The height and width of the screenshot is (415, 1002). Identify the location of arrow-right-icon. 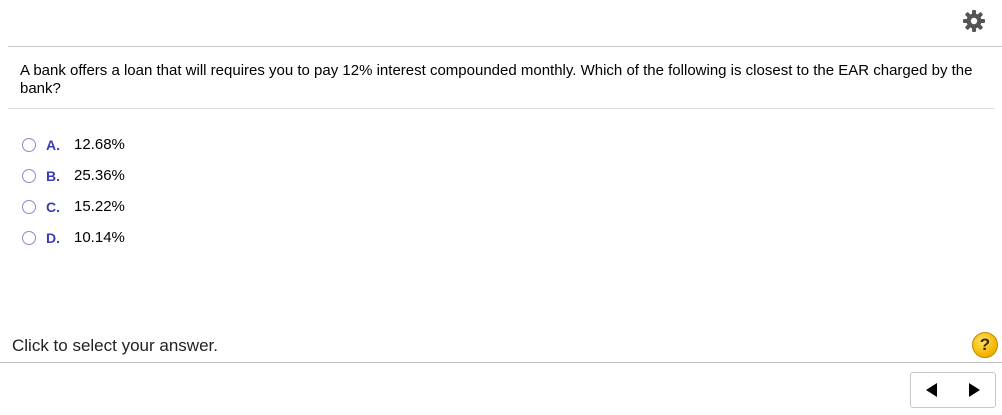
(974, 390).